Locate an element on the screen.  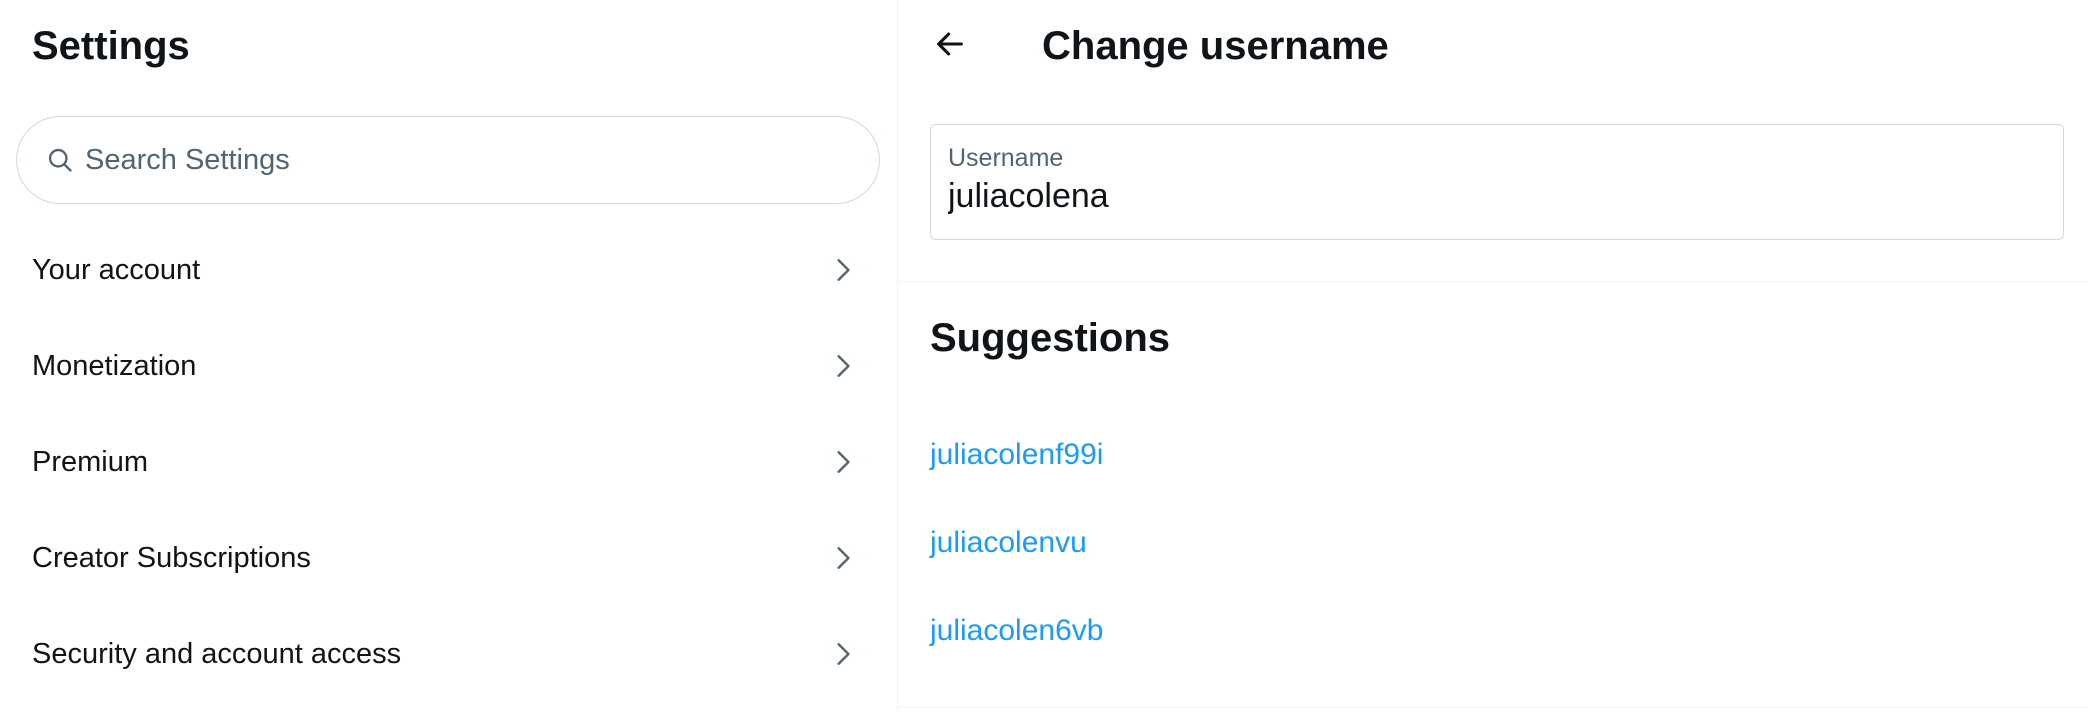
search-icon is located at coordinates (60, 160).